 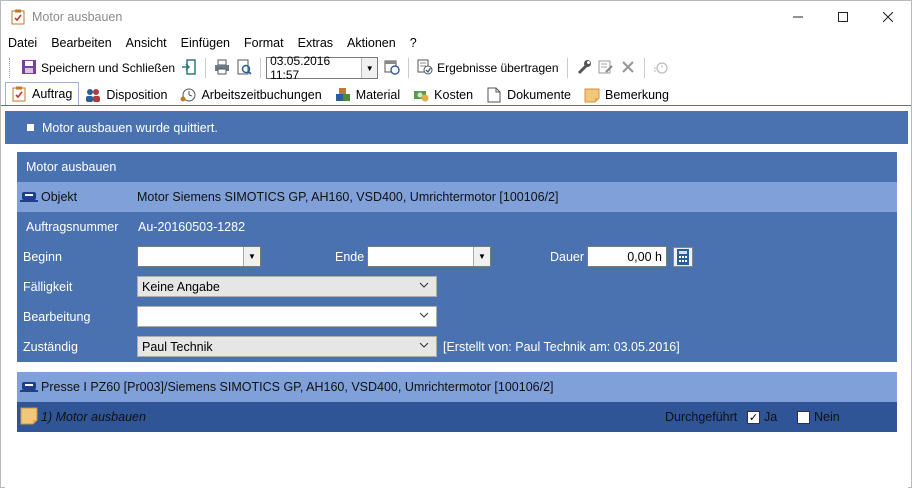 I want to click on tab-bemerkung: Bemerkung, so click(x=627, y=94).